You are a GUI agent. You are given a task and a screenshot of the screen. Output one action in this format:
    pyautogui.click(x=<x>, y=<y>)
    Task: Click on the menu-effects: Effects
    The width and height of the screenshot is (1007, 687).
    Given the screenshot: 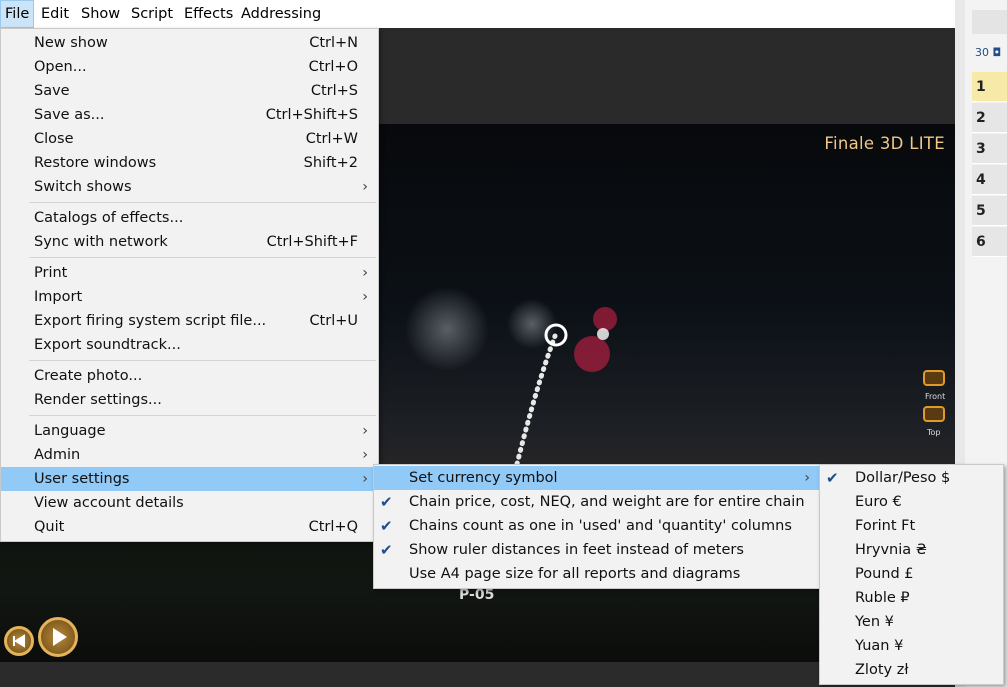 What is the action you would take?
    pyautogui.click(x=208, y=14)
    